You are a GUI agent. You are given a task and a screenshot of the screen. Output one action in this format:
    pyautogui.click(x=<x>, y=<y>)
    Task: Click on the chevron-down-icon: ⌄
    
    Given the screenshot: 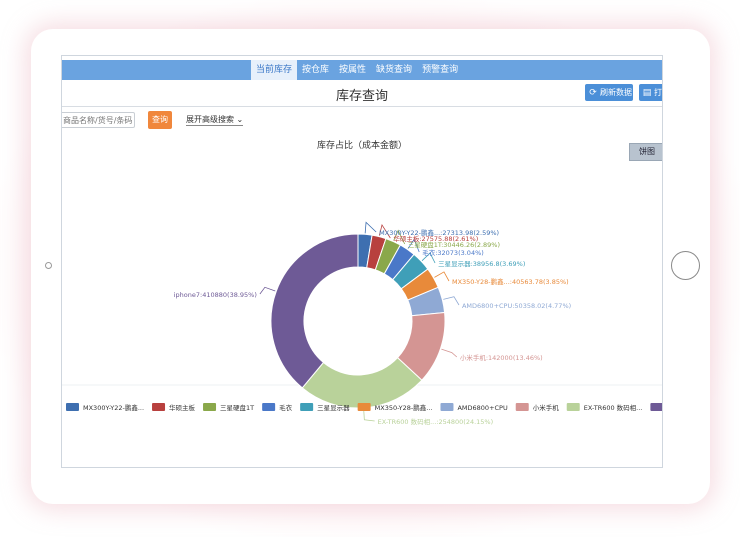 What is the action you would take?
    pyautogui.click(x=240, y=119)
    